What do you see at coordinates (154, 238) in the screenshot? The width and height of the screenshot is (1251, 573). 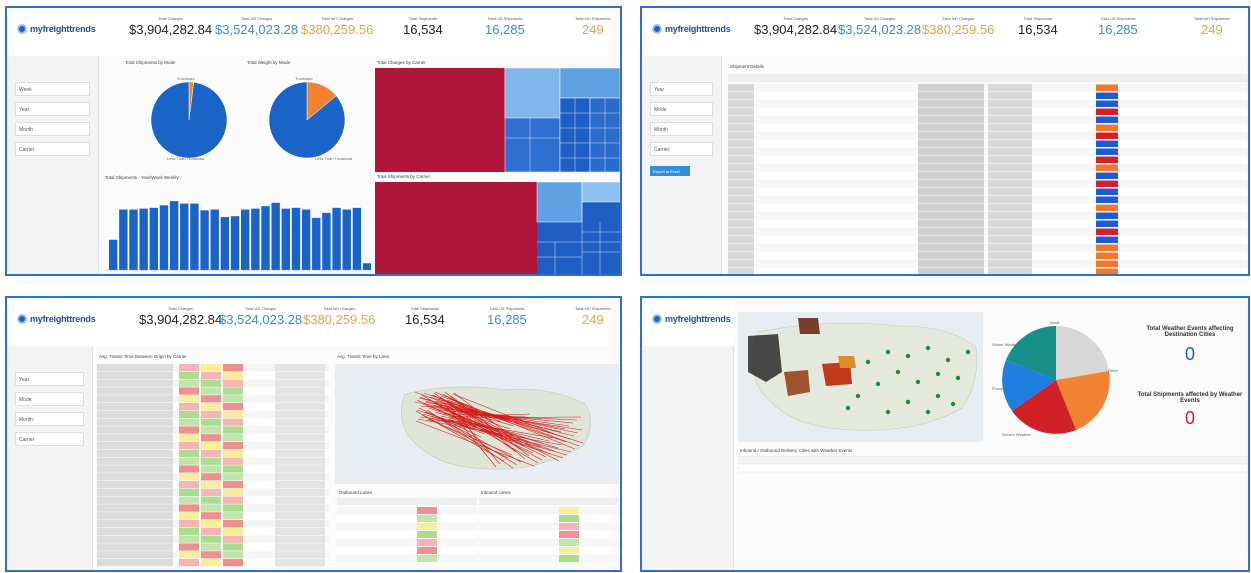 I see `bar-W5` at bounding box center [154, 238].